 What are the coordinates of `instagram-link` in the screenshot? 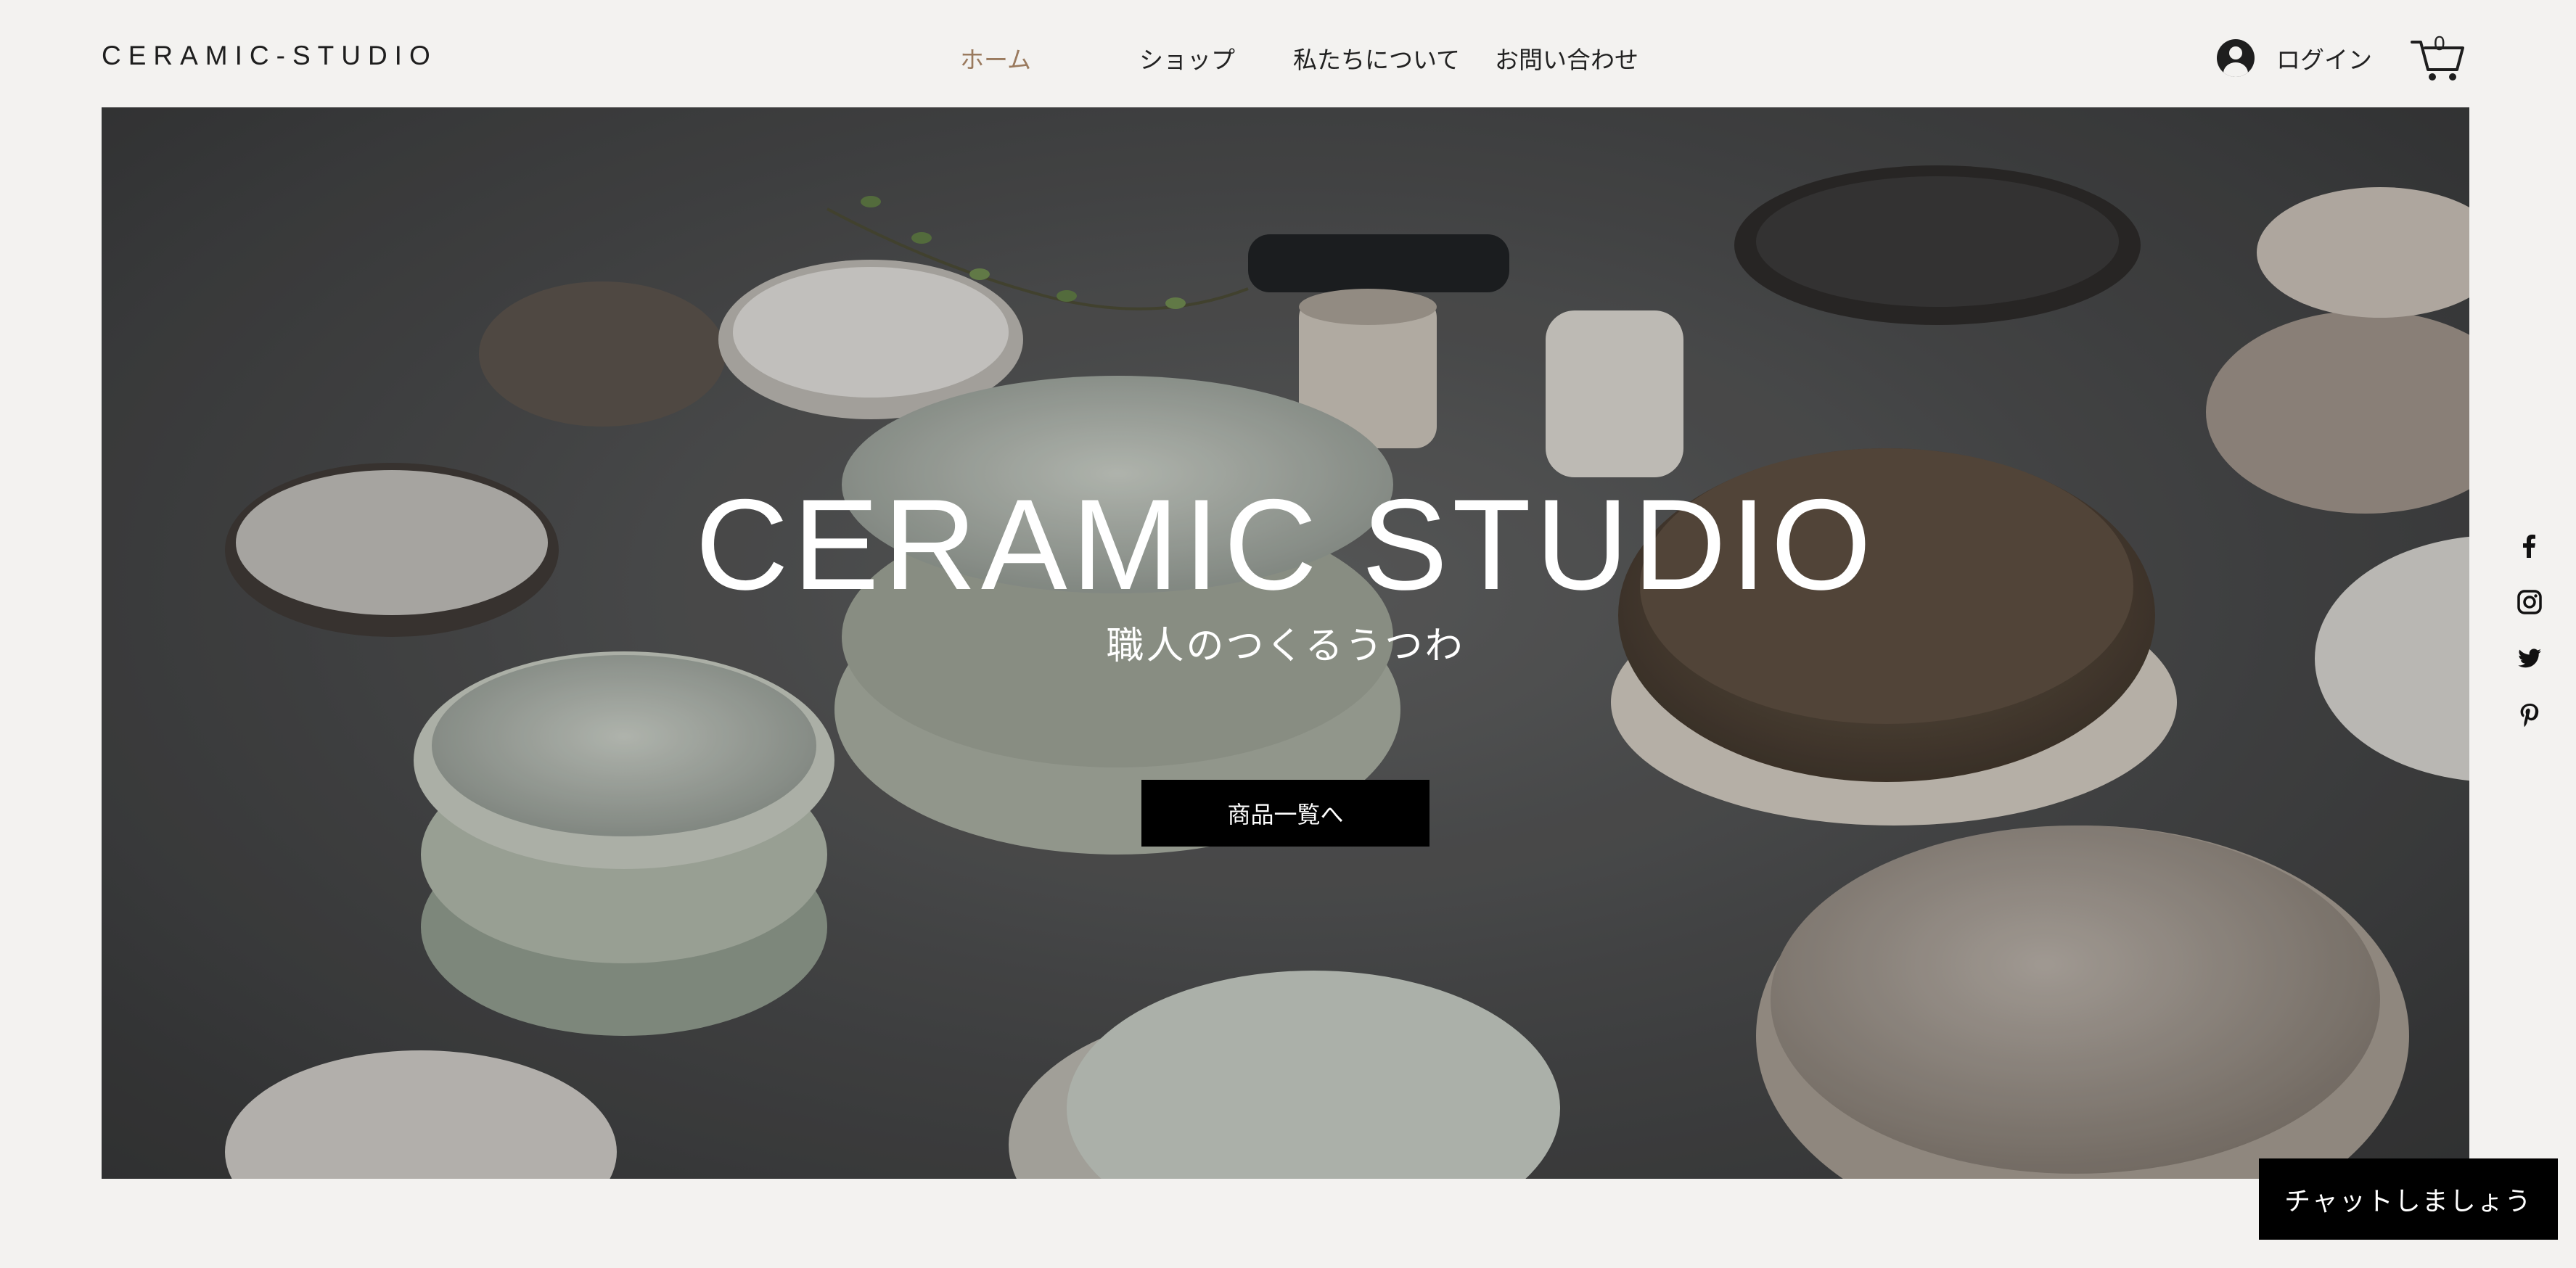 It's located at (2529, 602).